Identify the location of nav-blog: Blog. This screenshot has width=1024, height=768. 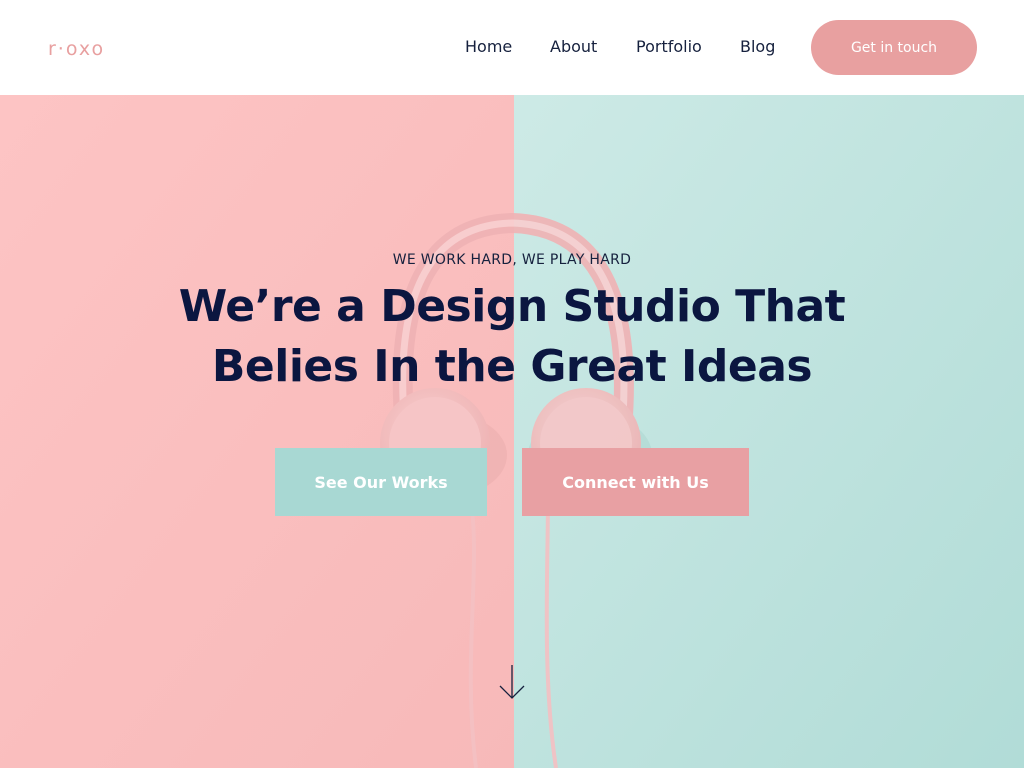
(757, 47).